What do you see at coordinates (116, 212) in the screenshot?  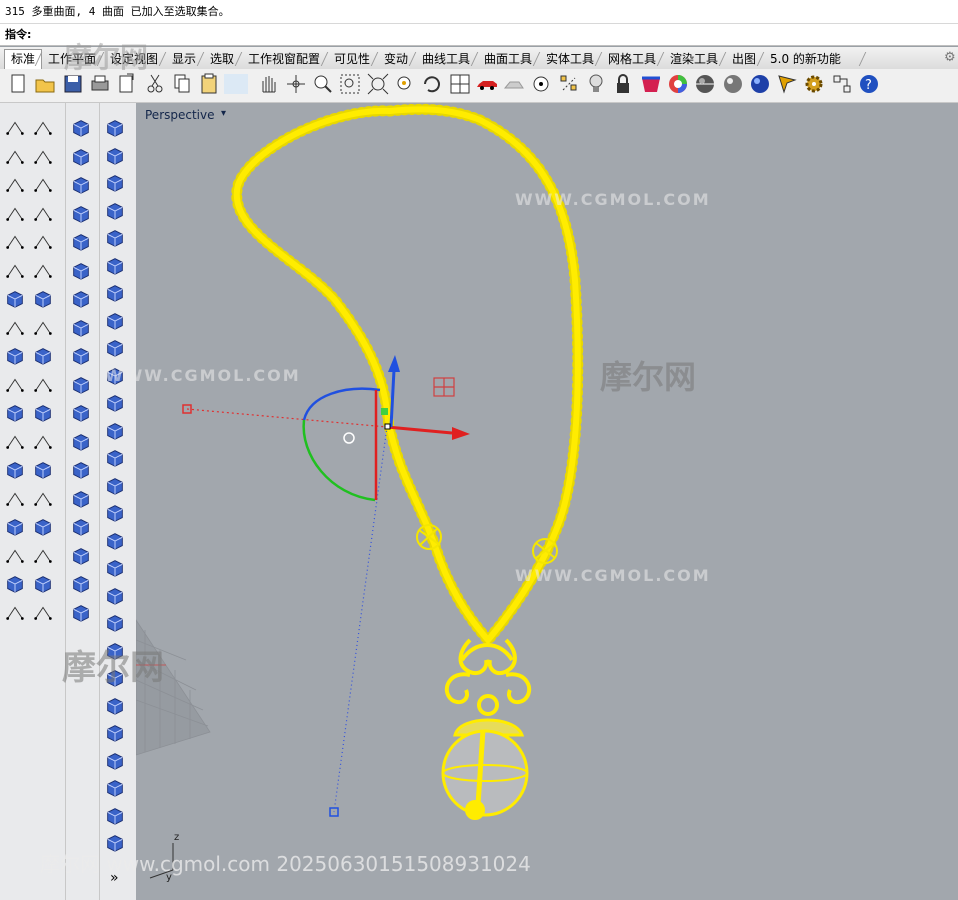 I see `mesh-cylinder-icon` at bounding box center [116, 212].